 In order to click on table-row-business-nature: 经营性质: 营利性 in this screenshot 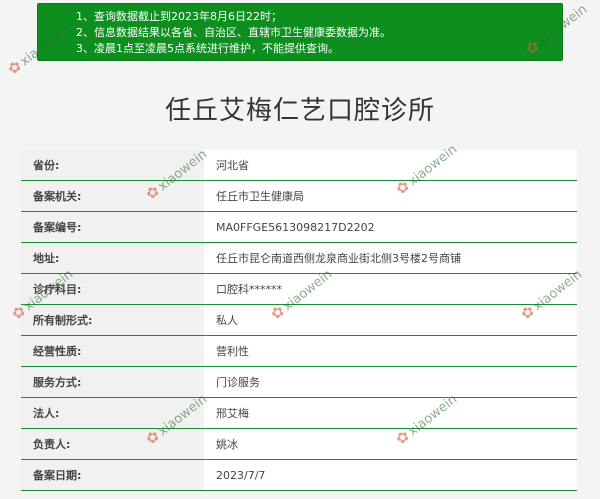, I will do `click(299, 351)`.